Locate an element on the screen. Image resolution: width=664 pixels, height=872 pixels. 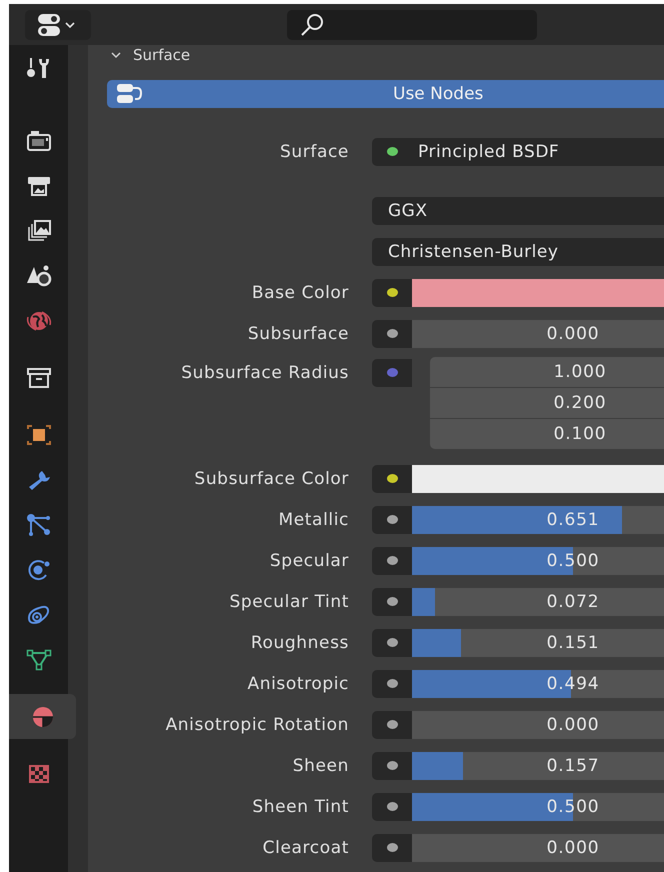
editor-type-button is located at coordinates (58, 25).